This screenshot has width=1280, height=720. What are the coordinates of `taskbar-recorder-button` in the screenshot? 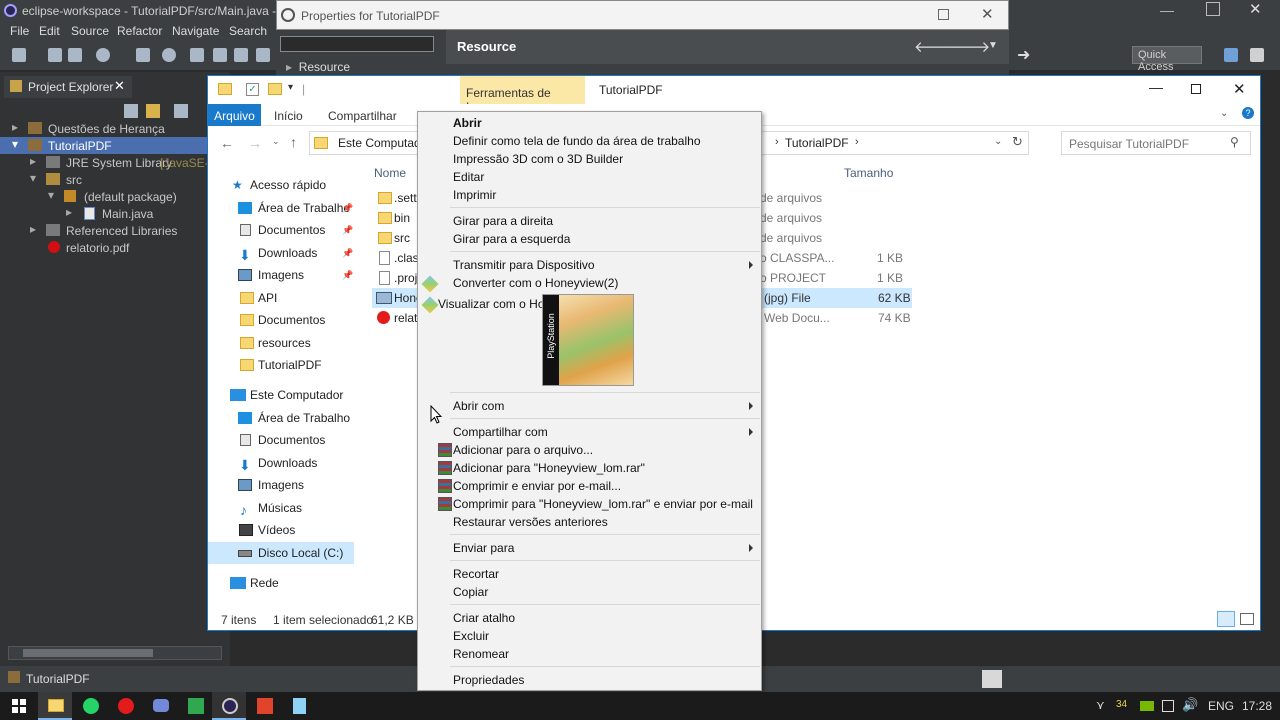 It's located at (264, 706).